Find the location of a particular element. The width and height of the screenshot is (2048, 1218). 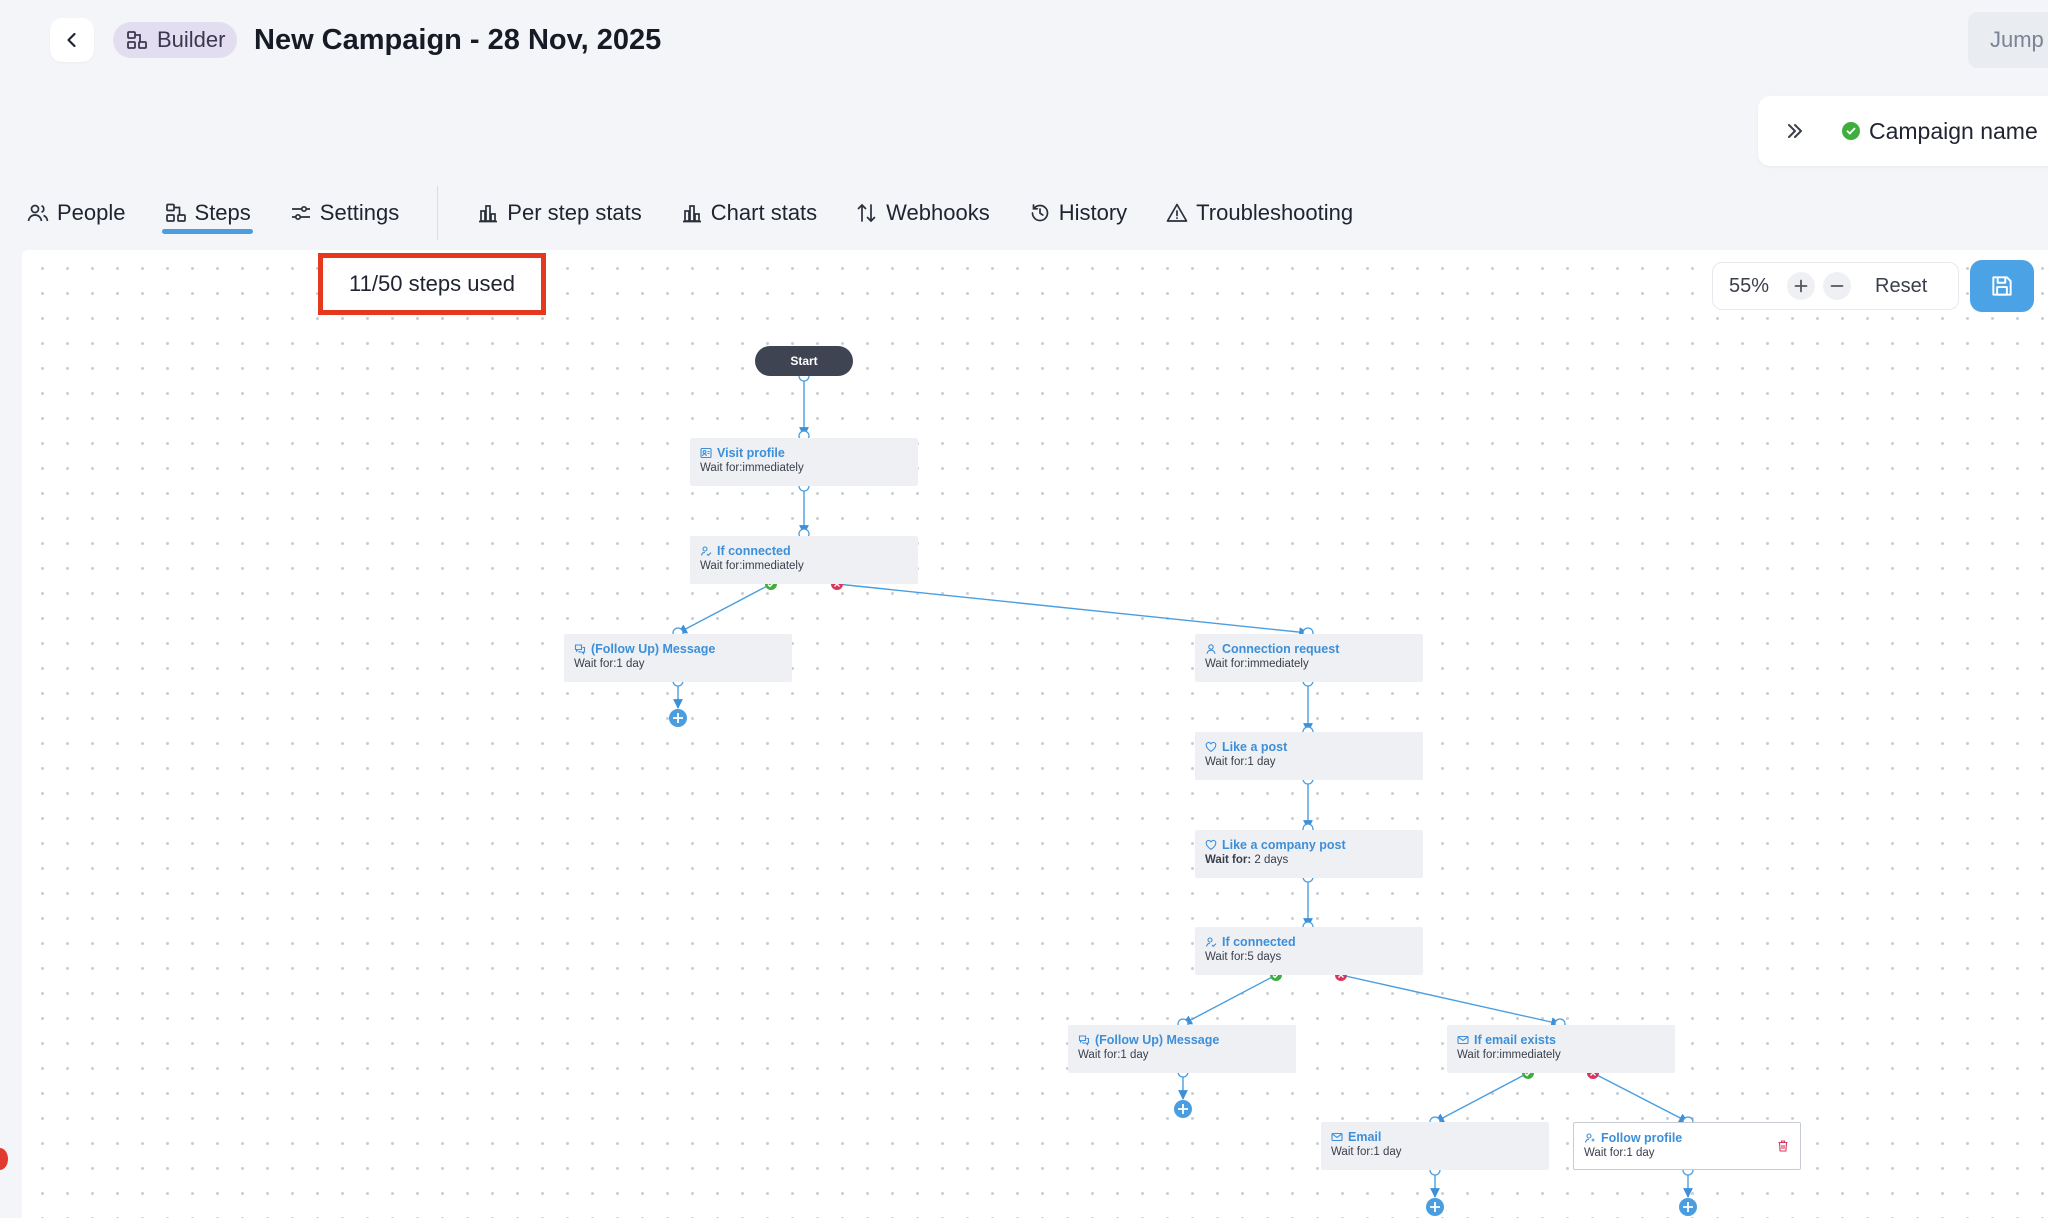

step-node-connection-request: Connection request Wait for:immediately is located at coordinates (1309, 658).